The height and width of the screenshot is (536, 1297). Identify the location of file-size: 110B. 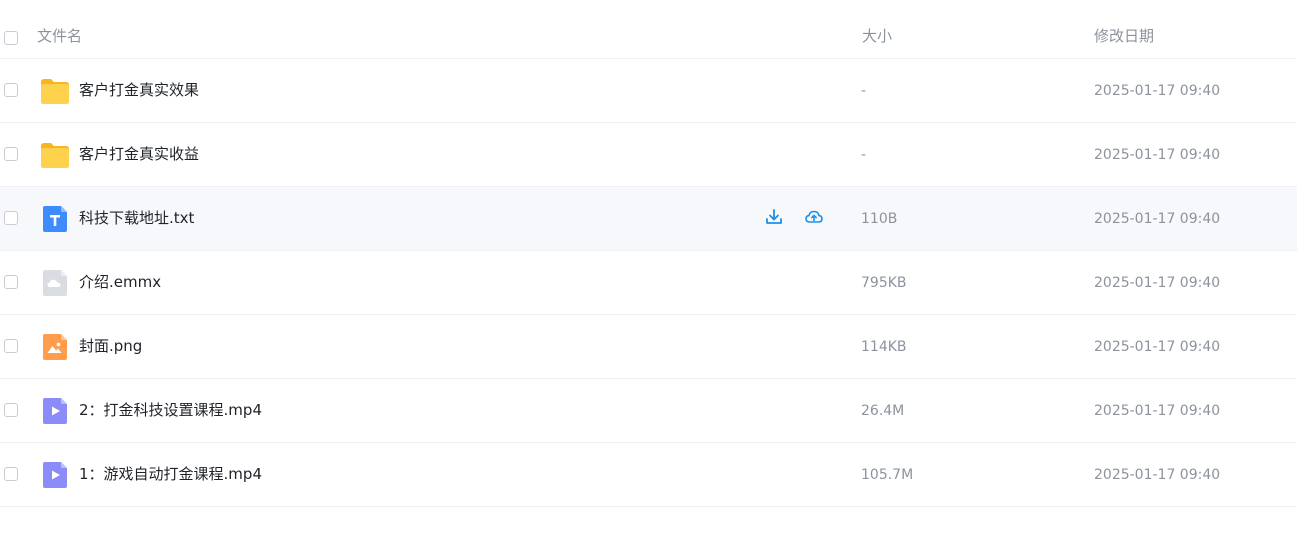
(879, 219).